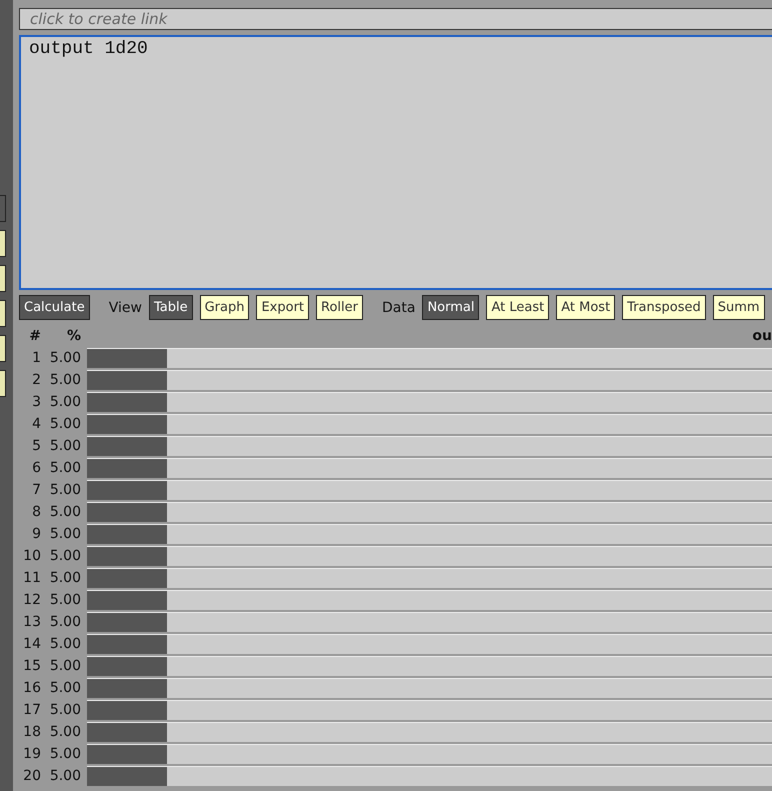 The height and width of the screenshot is (791, 772). I want to click on toolbar-label: Data, so click(399, 308).